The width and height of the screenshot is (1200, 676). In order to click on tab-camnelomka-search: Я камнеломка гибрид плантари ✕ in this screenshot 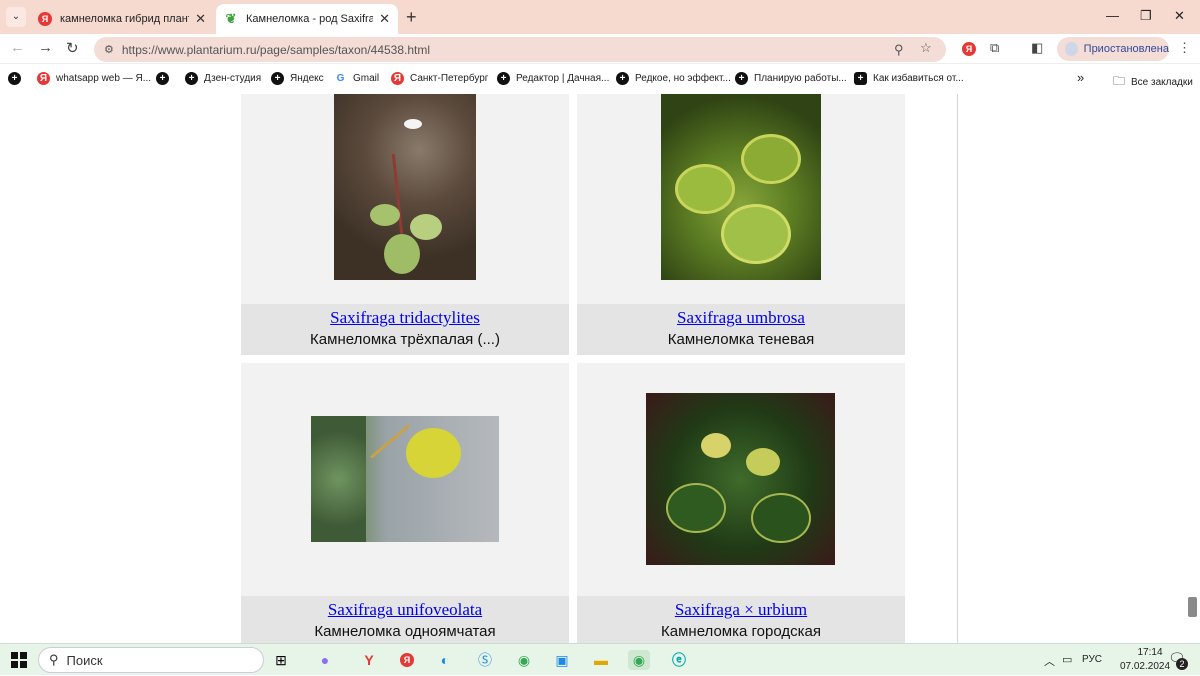, I will do `click(122, 19)`.